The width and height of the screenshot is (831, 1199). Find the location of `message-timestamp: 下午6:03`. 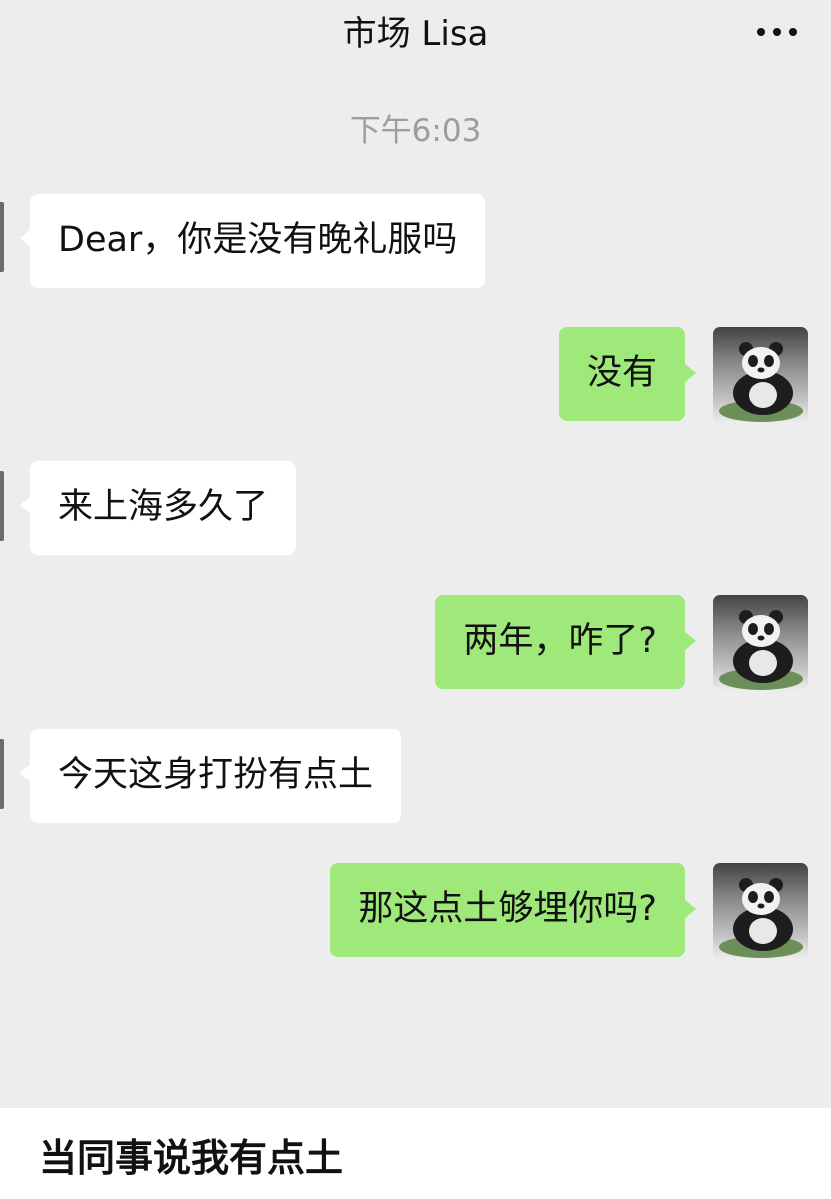

message-timestamp: 下午6:03 is located at coordinates (415, 131).